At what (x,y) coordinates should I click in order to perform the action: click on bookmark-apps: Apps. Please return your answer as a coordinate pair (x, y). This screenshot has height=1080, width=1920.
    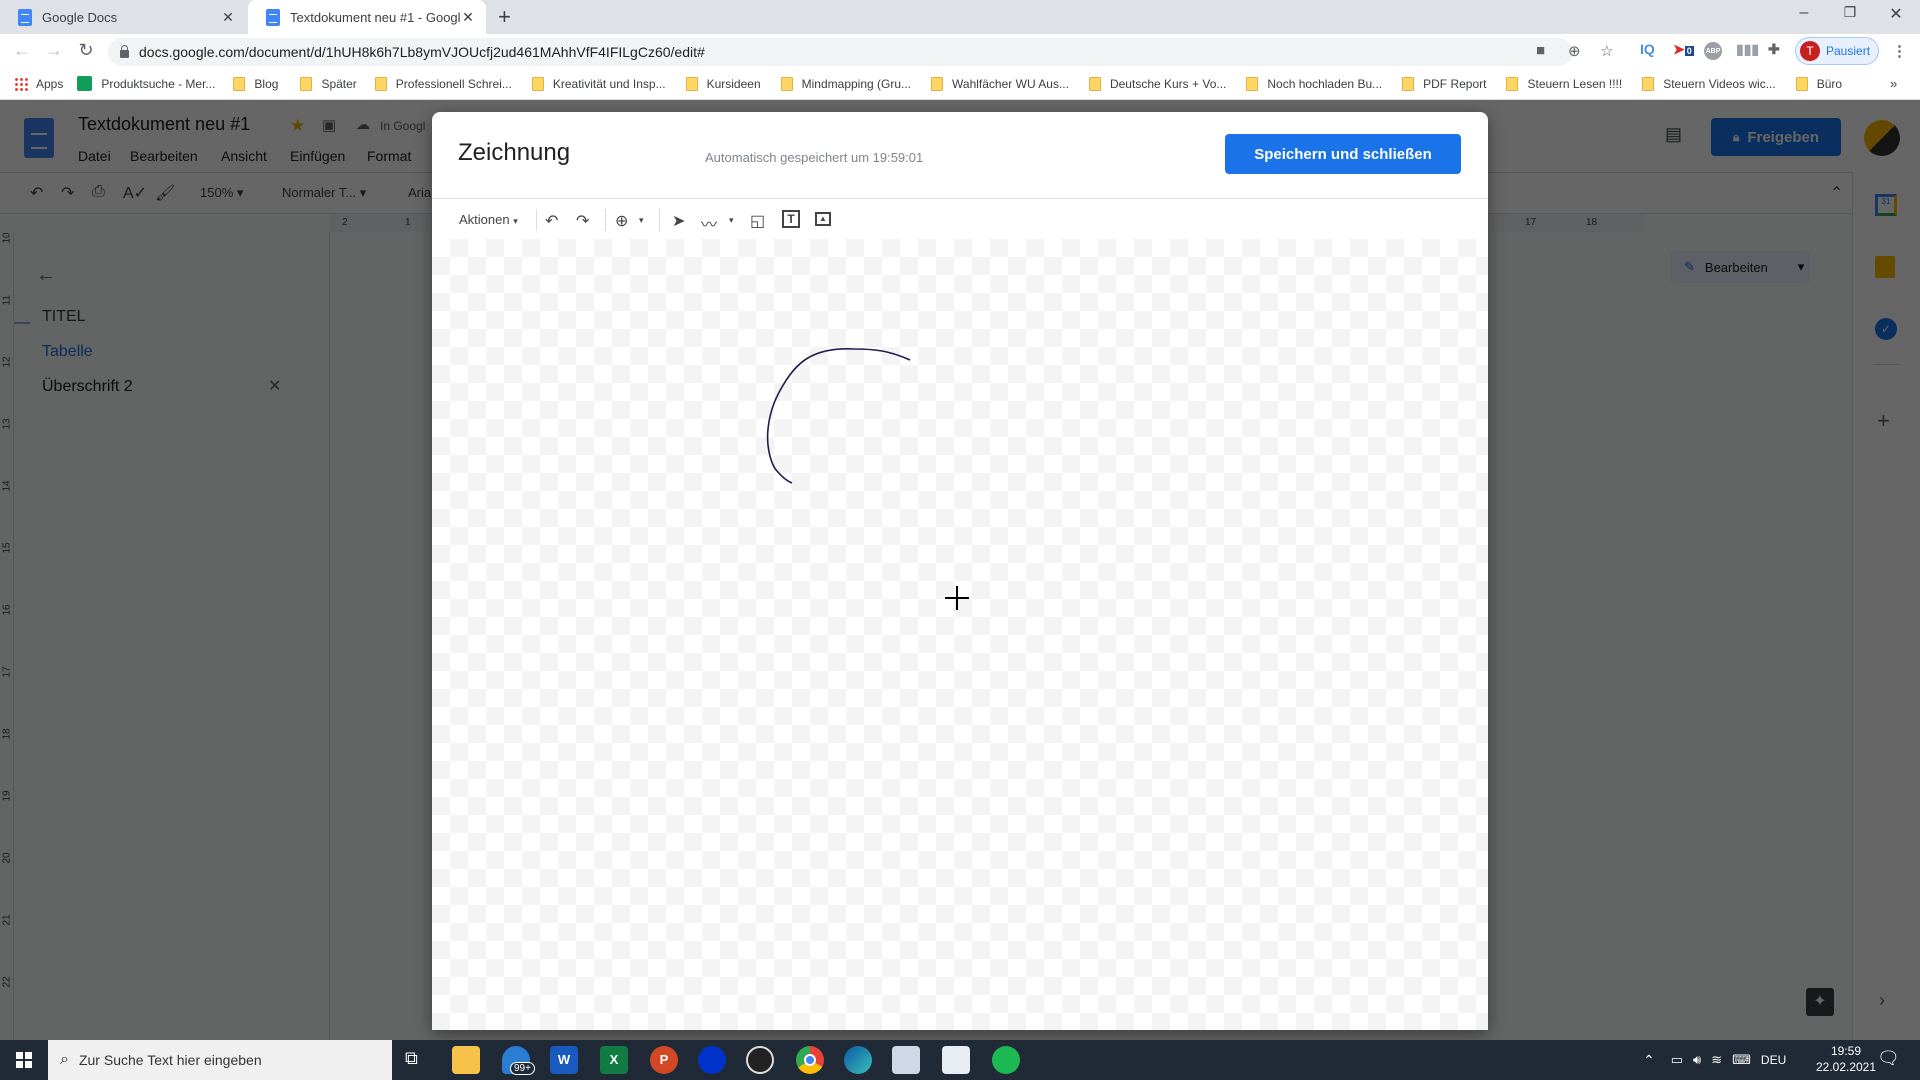
    Looking at the image, I should click on (38, 83).